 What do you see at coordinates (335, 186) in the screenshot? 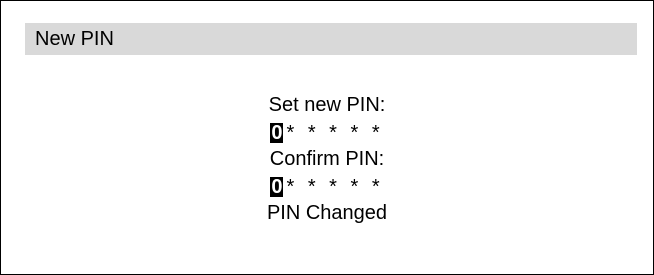
I see `confirm-pin-masked-digits: * * * * *` at bounding box center [335, 186].